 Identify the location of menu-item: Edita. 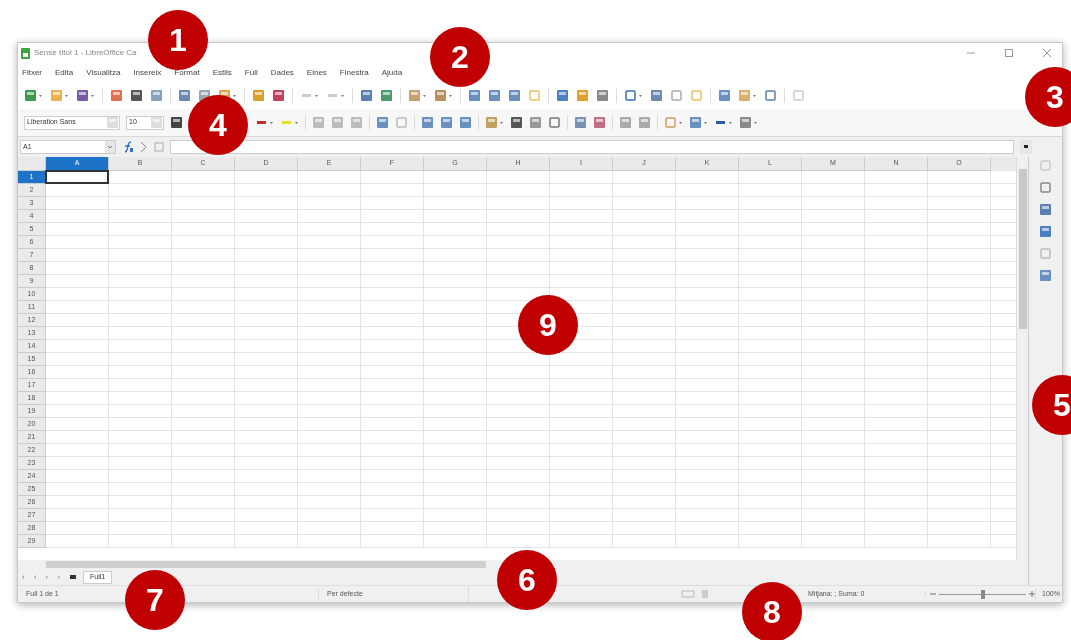
(64, 72).